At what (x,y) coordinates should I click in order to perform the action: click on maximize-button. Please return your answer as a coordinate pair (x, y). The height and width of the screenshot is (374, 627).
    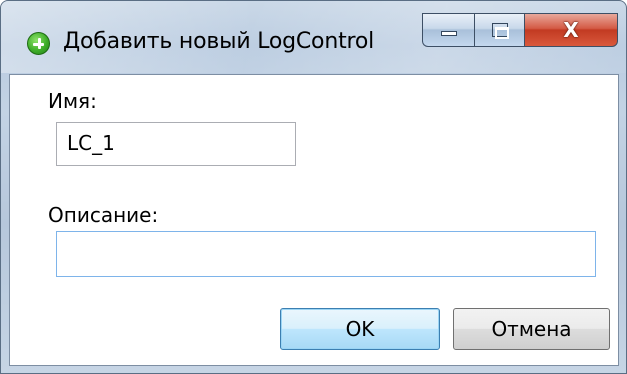
    Looking at the image, I should click on (499, 30).